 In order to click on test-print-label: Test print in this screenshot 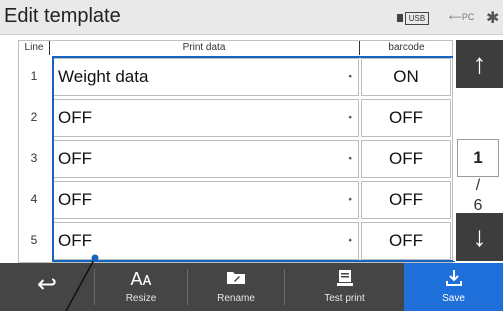, I will do `click(344, 298)`.